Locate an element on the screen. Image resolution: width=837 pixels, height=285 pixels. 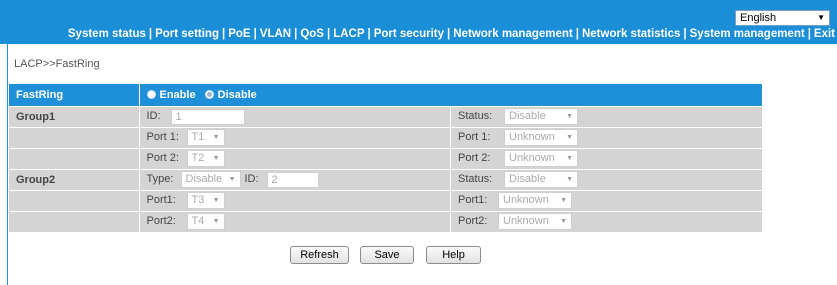
disable-label: Disable is located at coordinates (237, 94).